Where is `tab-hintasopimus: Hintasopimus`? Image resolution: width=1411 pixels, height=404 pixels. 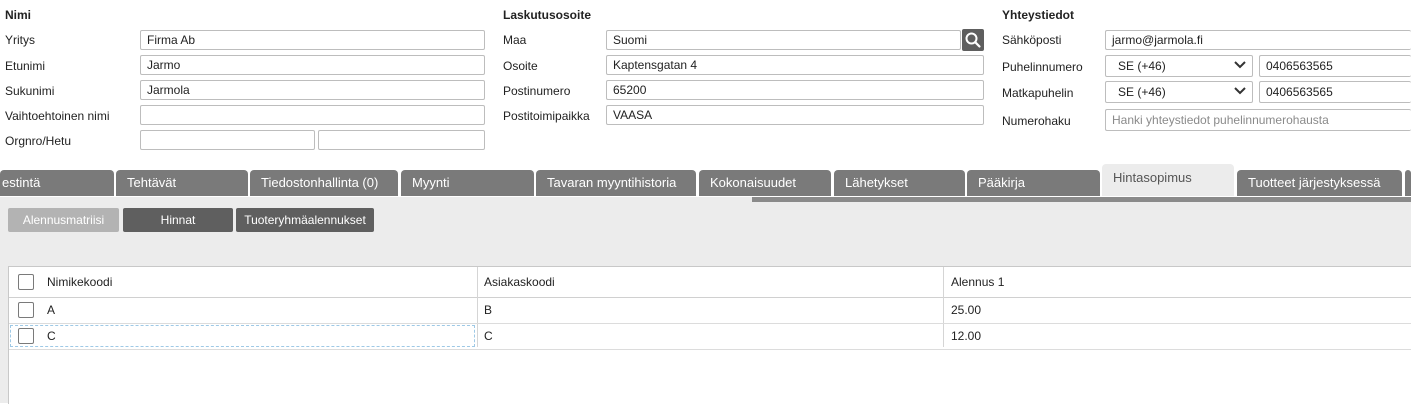
tab-hintasopimus: Hintasopimus is located at coordinates (1168, 180).